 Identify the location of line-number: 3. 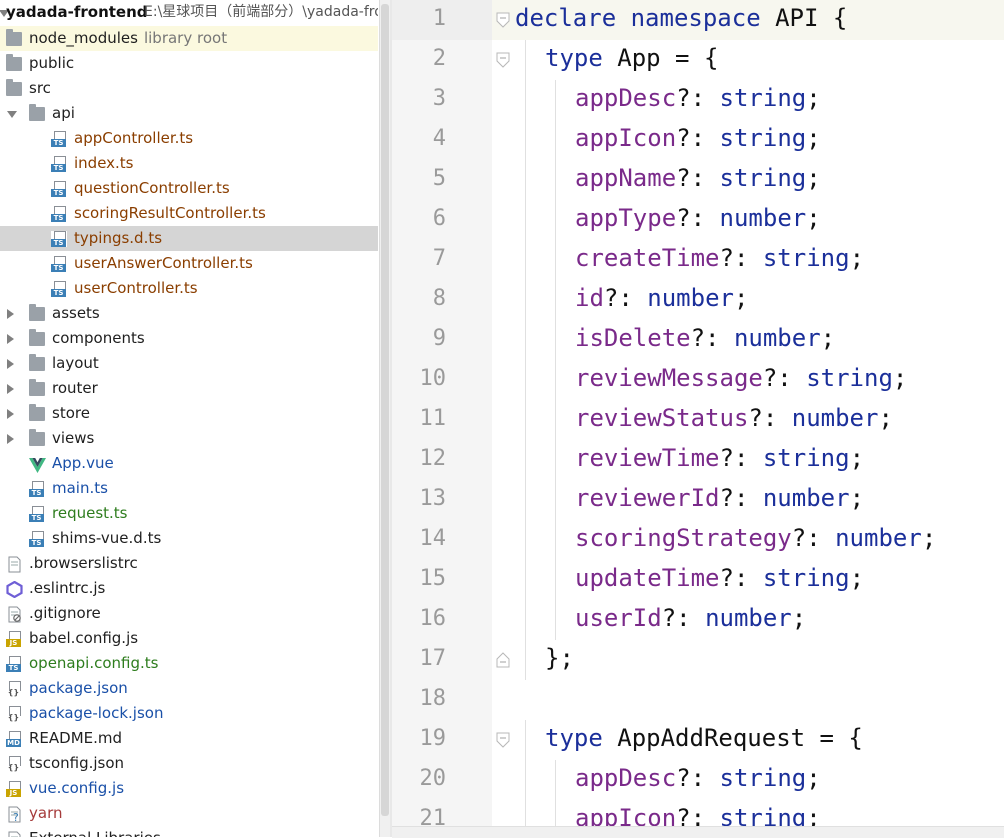
(419, 98).